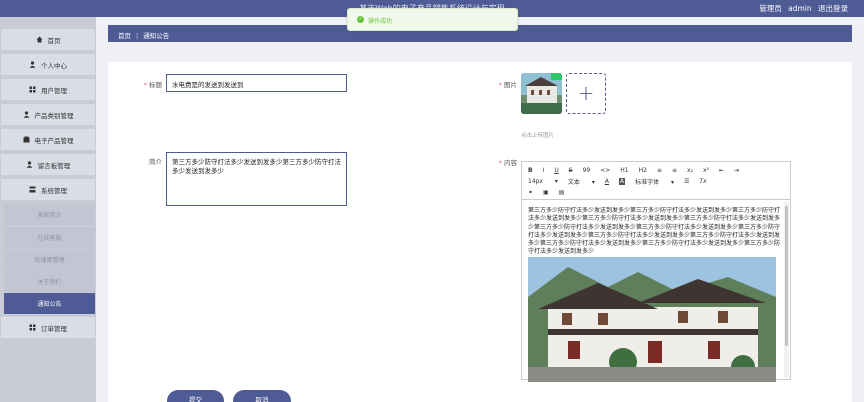 This screenshot has width=864, height=402. What do you see at coordinates (530, 170) in the screenshot?
I see `bold-button: B` at bounding box center [530, 170].